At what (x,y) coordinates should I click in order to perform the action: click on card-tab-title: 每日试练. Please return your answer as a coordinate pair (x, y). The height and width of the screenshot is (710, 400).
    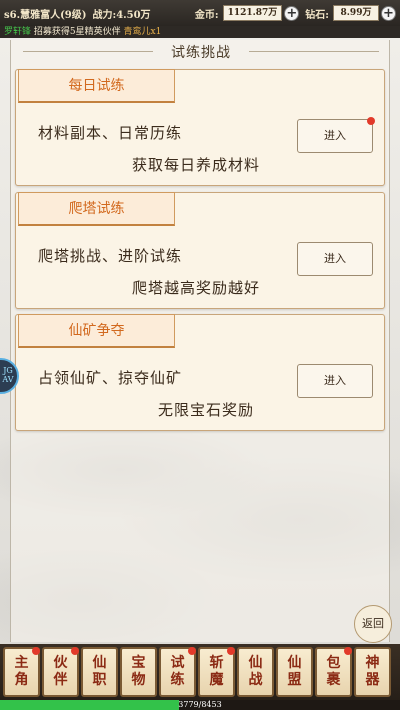
    Looking at the image, I should click on (96, 86).